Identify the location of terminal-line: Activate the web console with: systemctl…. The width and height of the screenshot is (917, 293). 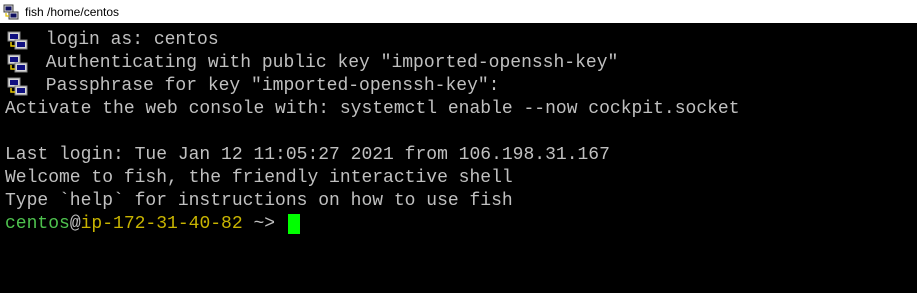
(372, 109).